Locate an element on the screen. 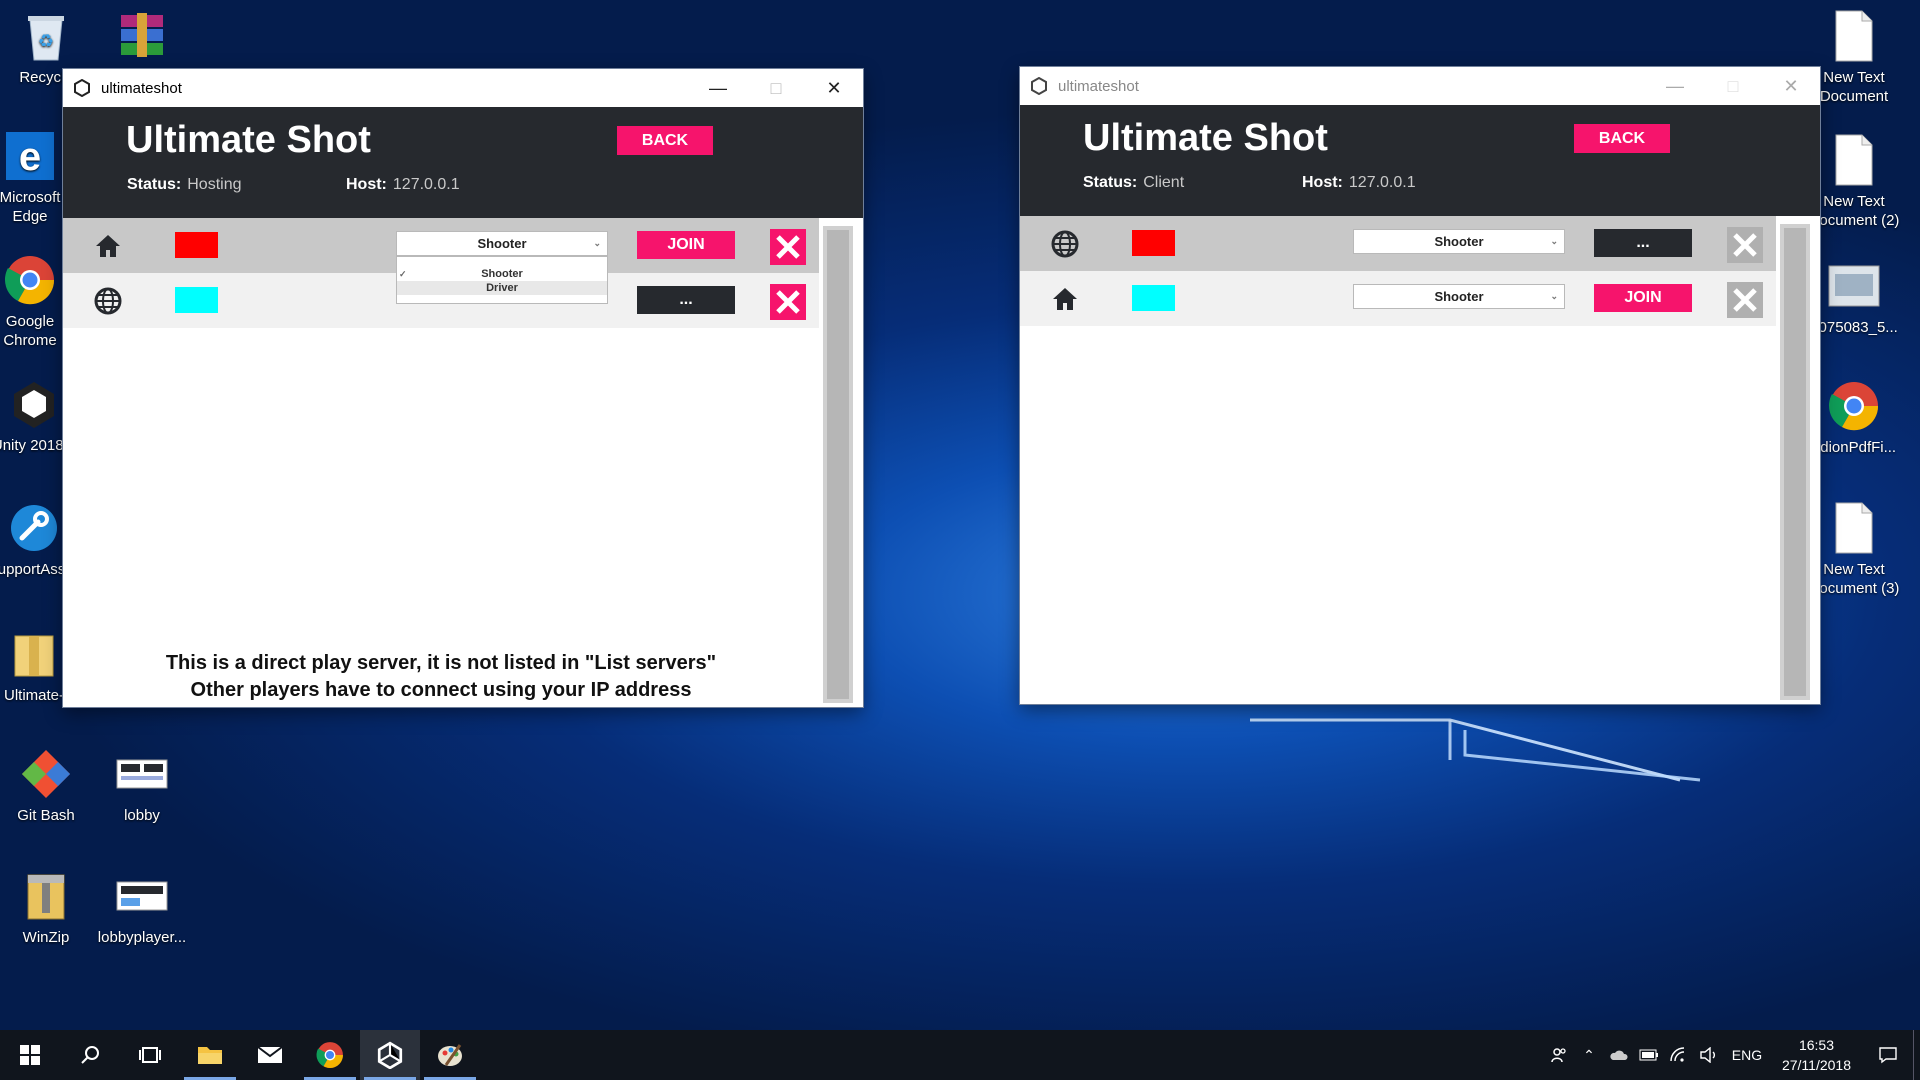 Image resolution: width=1920 pixels, height=1080 pixels. desktop-icon-lobby: lobby is located at coordinates (142, 785).